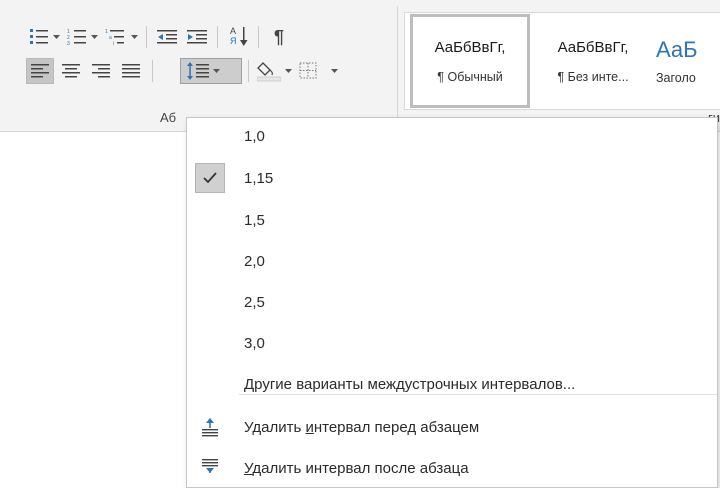  What do you see at coordinates (106, 32) in the screenshot?
I see `svg-text: 1` at bounding box center [106, 32].